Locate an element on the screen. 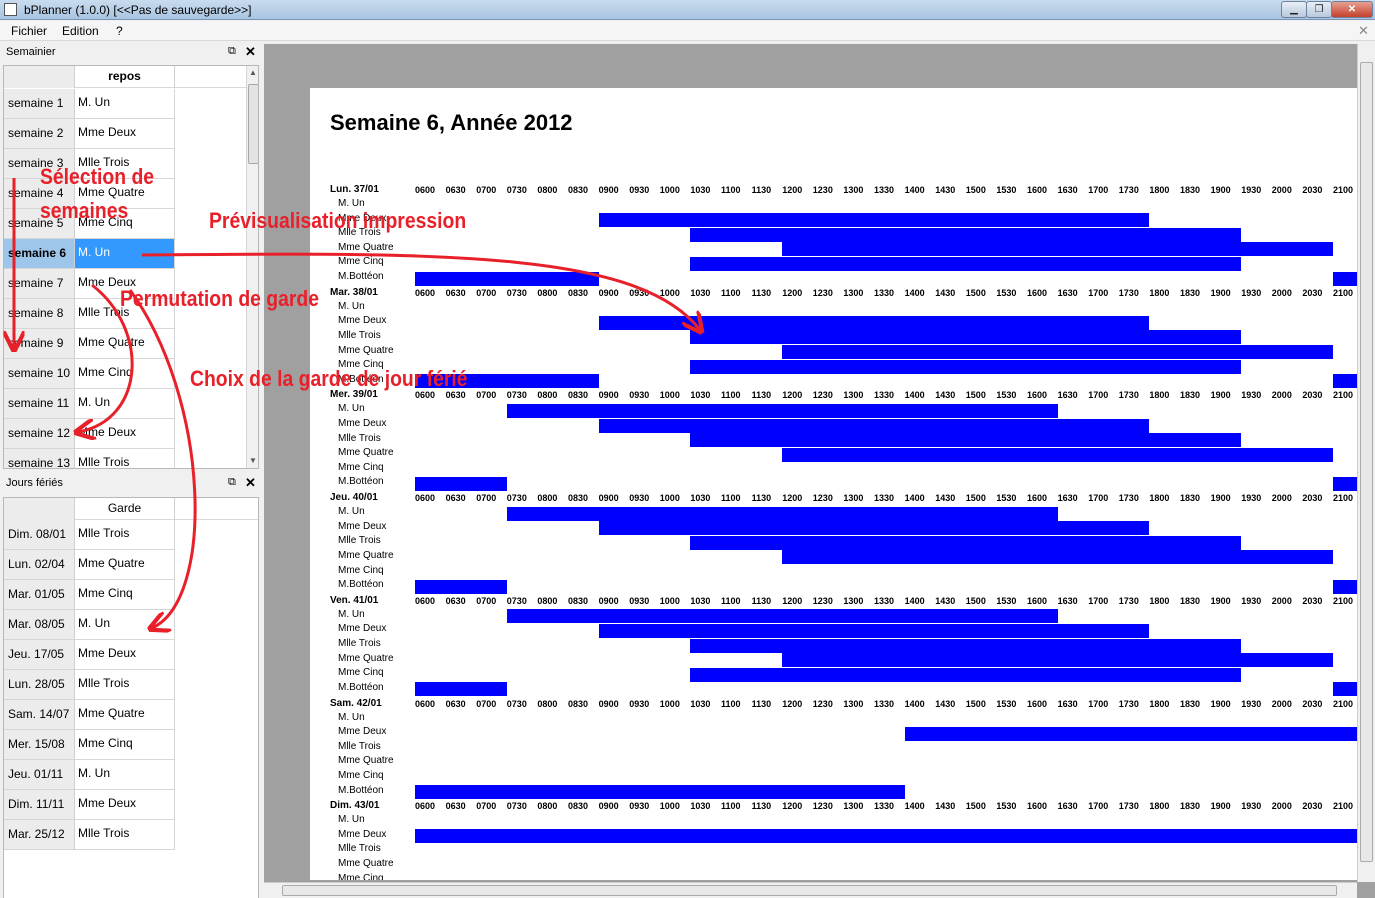  row-header: Mar. 01/05 is located at coordinates (39, 595).